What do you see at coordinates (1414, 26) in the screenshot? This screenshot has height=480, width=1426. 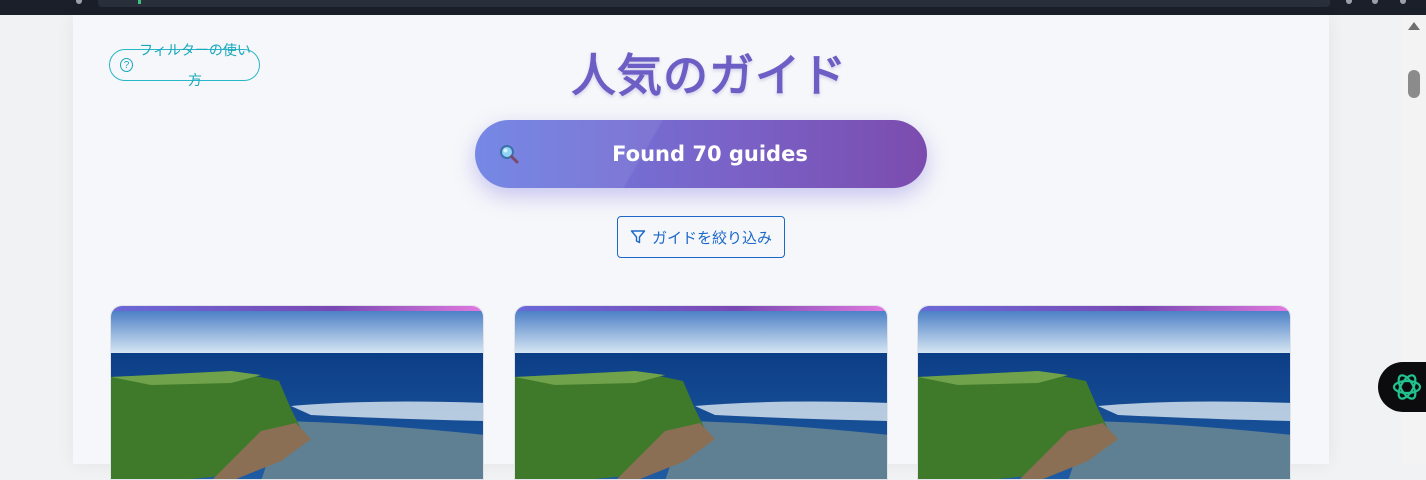 I see `scroll-up-arrow-icon` at bounding box center [1414, 26].